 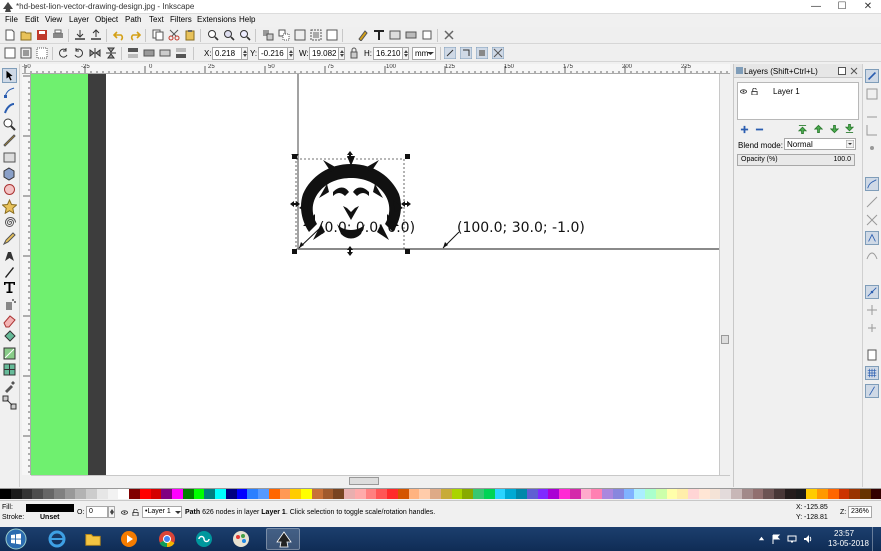 I want to click on snap-bbox-midpoint-icon, so click(x=872, y=148).